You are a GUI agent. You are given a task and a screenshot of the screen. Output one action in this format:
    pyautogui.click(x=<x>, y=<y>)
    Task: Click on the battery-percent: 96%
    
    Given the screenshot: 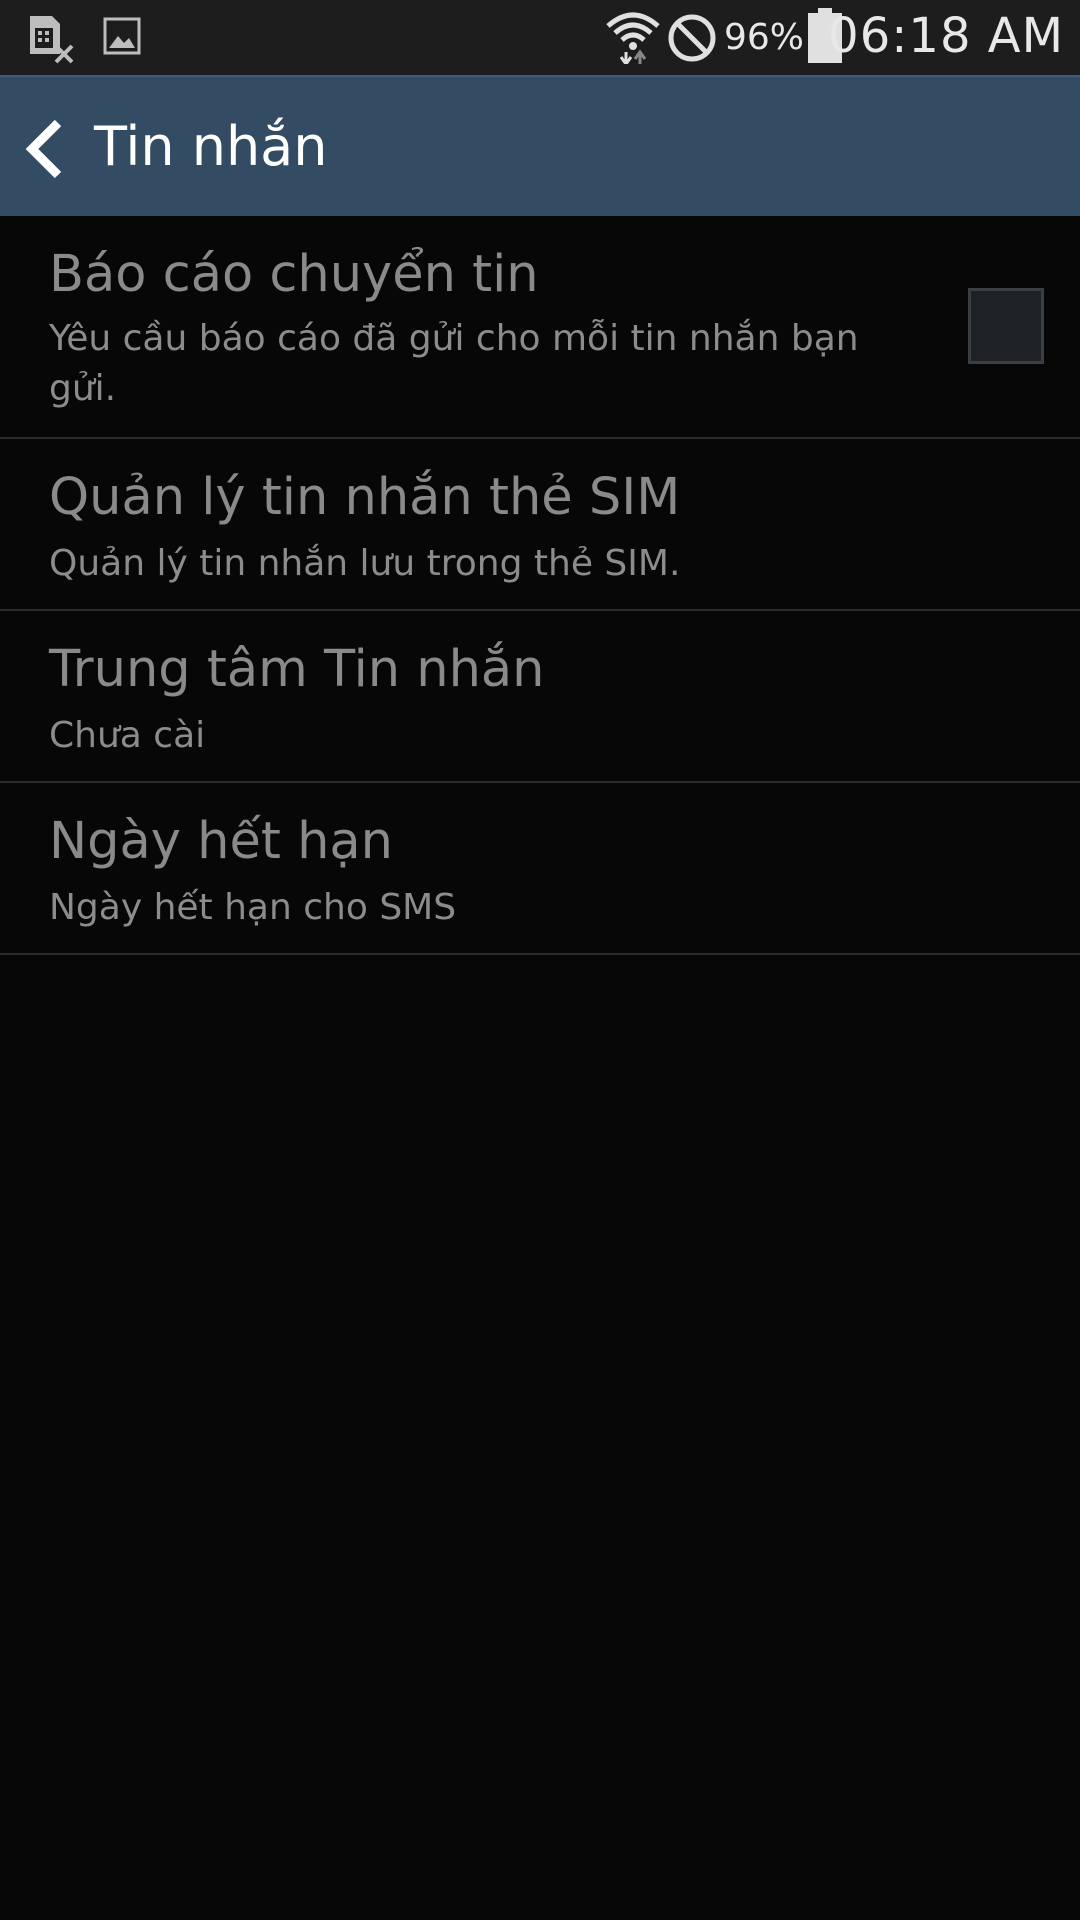 What is the action you would take?
    pyautogui.click(x=764, y=37)
    